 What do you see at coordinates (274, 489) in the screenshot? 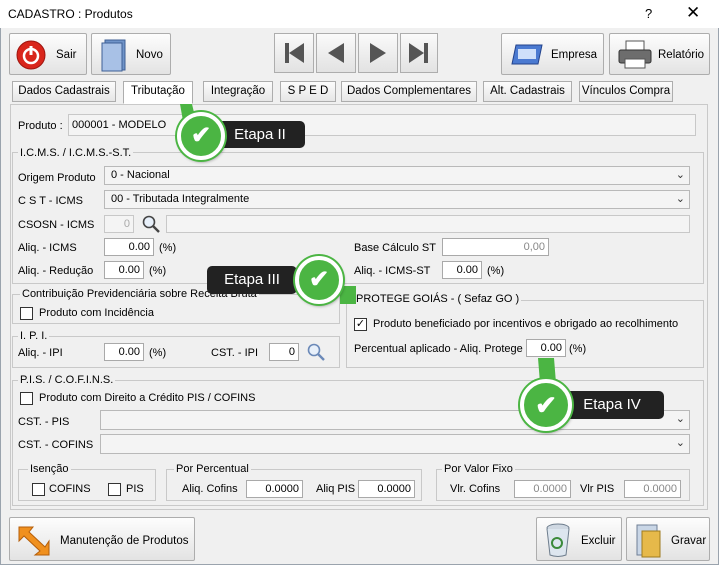
I see `aliq-cofins-input: 0.0000` at bounding box center [274, 489].